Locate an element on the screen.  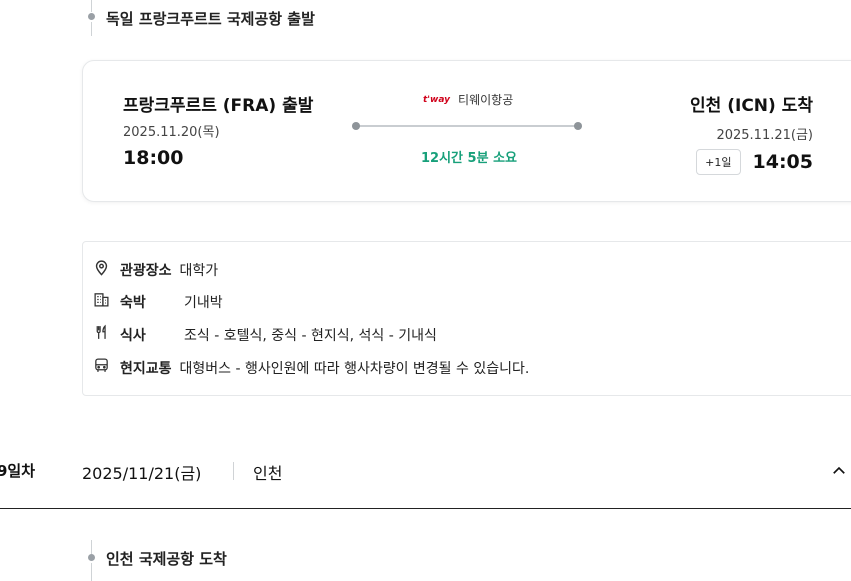
arrival-block: 인천 (ICN) 도착 2025.11.21(금) +1일 14:05 is located at coordinates (751, 133).